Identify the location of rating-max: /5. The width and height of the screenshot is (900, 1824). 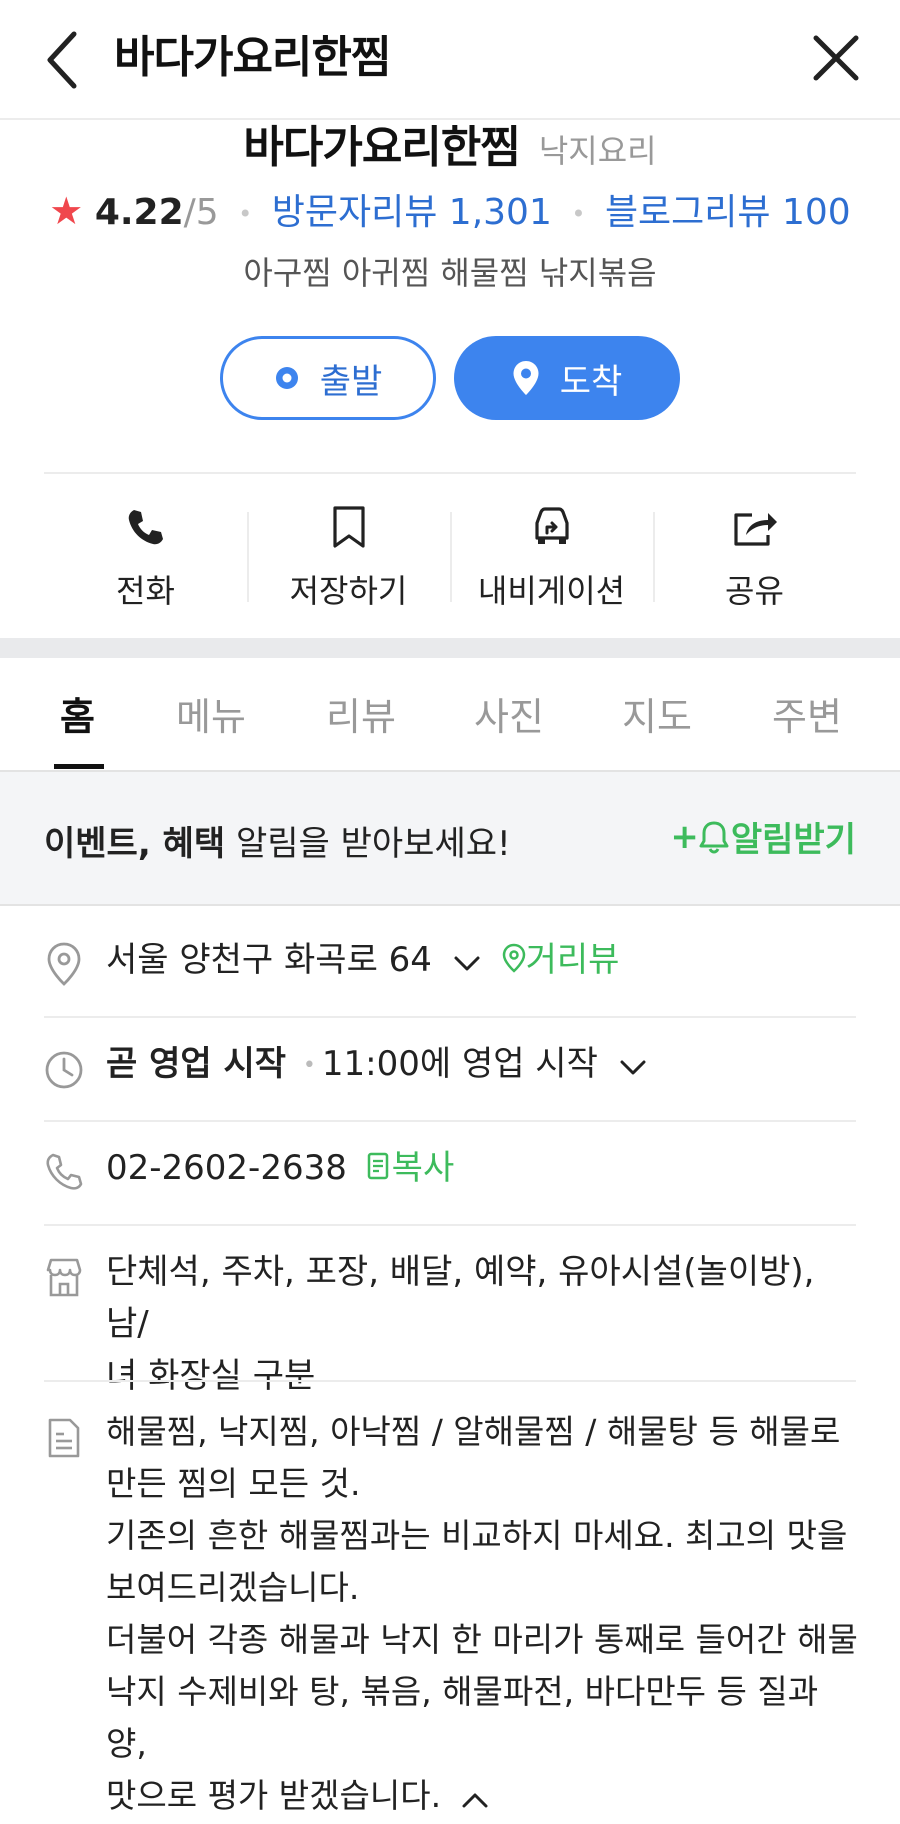
(201, 212).